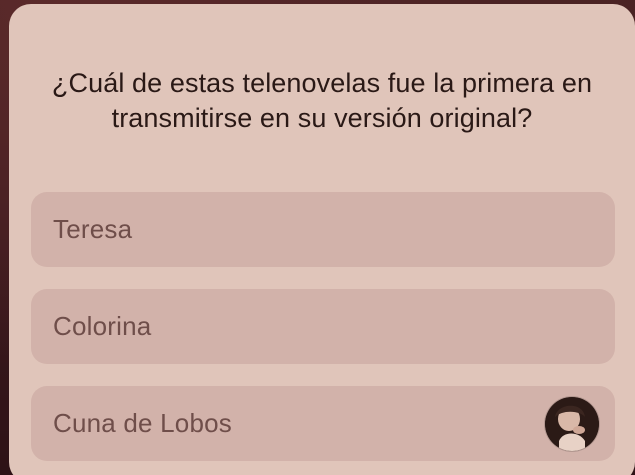 The image size is (635, 475). I want to click on avatar, so click(572, 423).